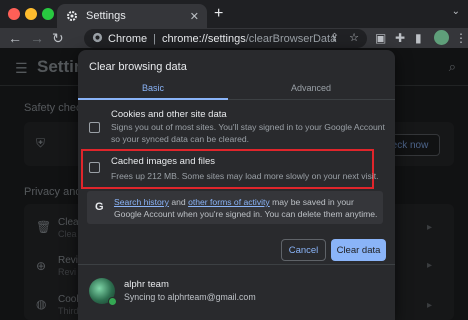  Describe the element at coordinates (227, 169) in the screenshot. I see `red-highlight-box` at that location.